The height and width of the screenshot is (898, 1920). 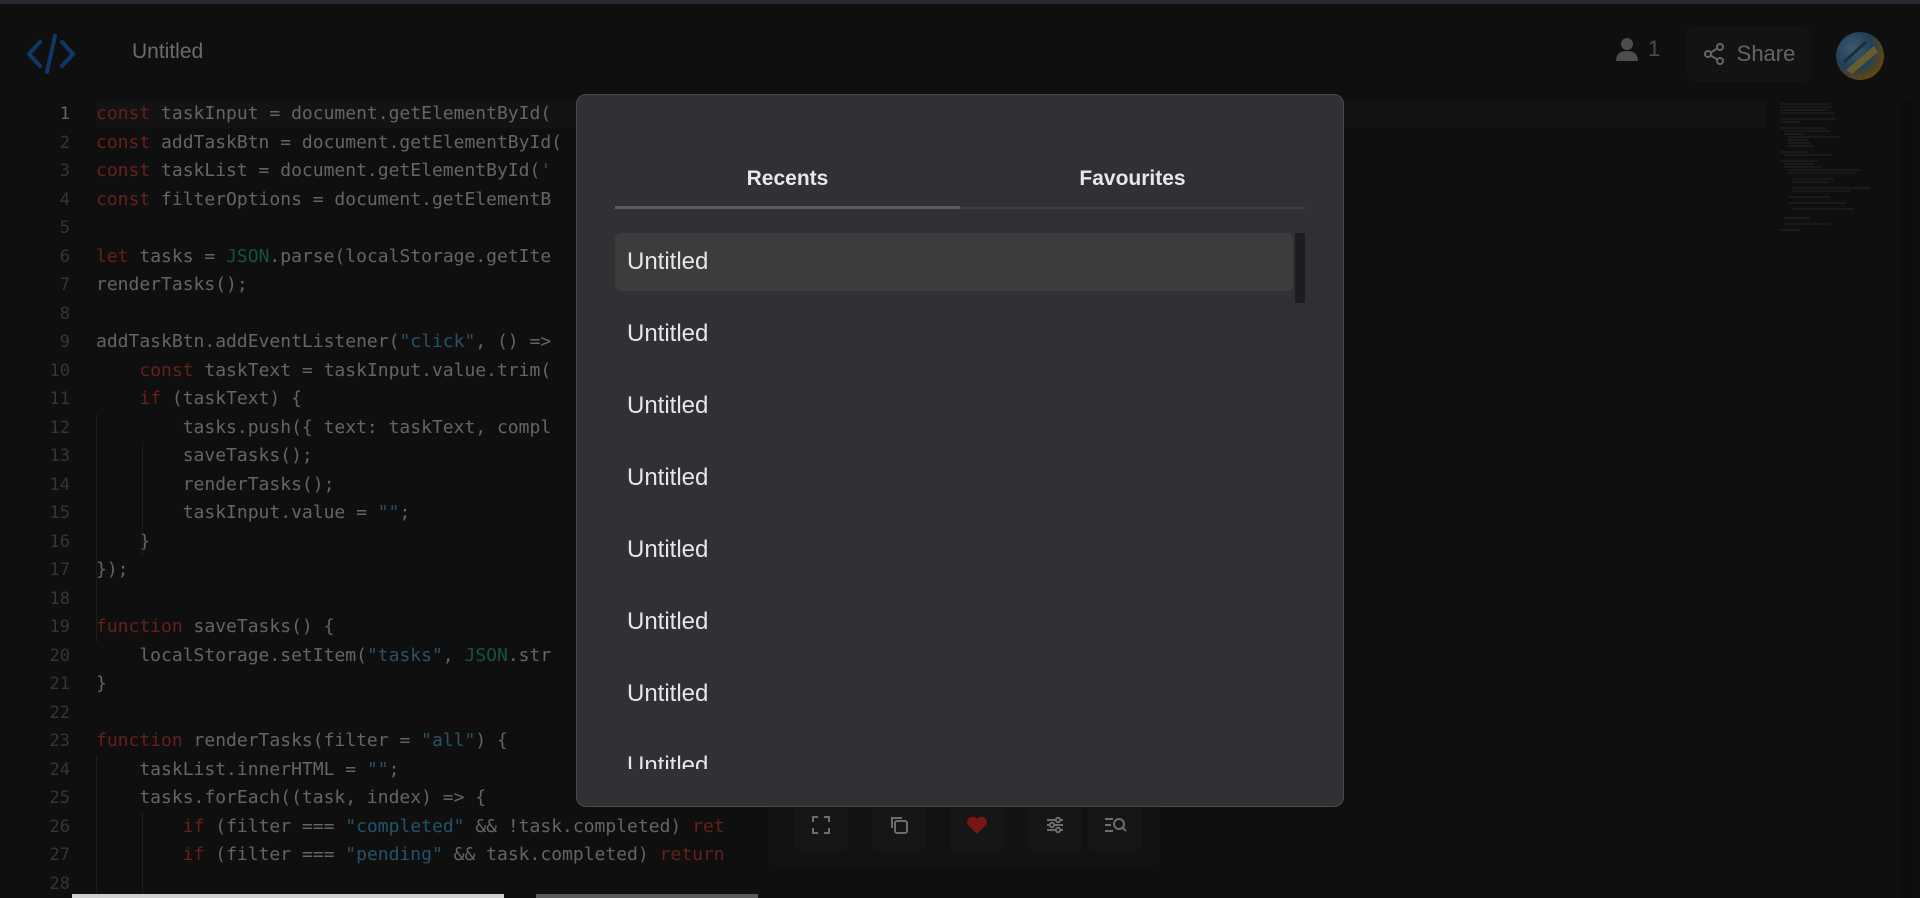 I want to click on heart-icon, so click(x=977, y=825).